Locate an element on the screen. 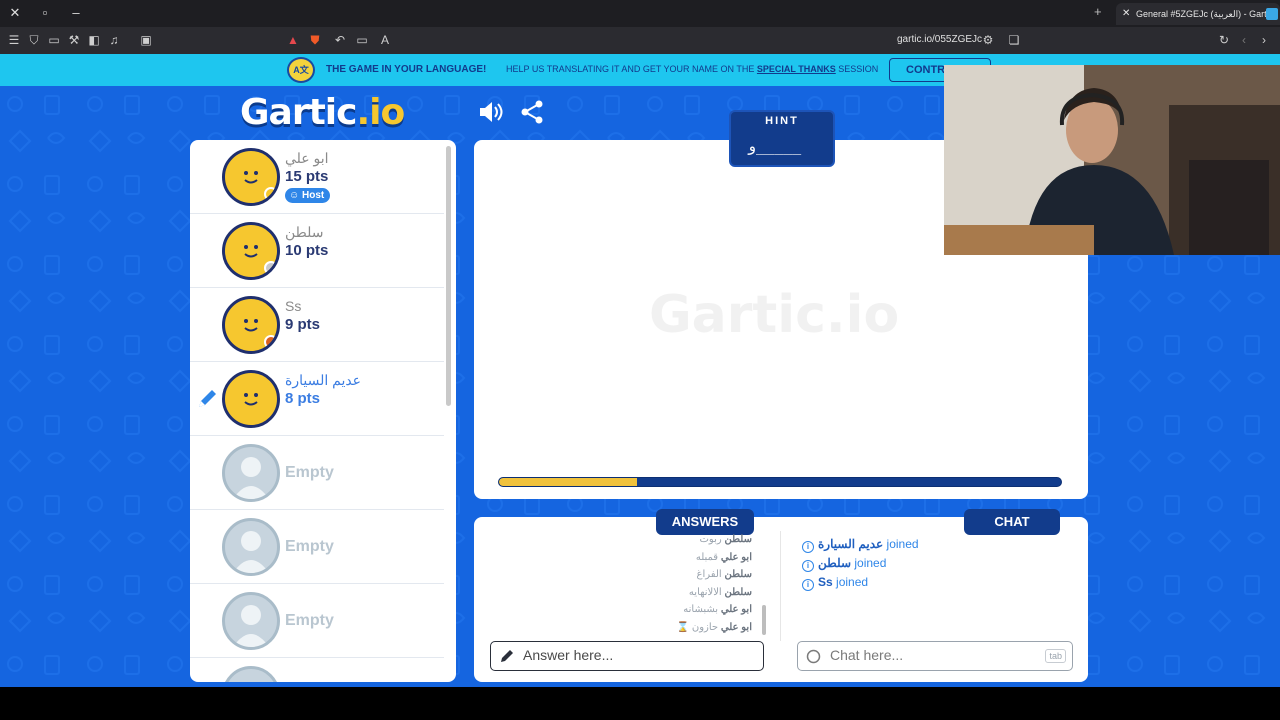 The width and height of the screenshot is (1280, 720). player-row: سلطن 10 pts is located at coordinates (317, 251).